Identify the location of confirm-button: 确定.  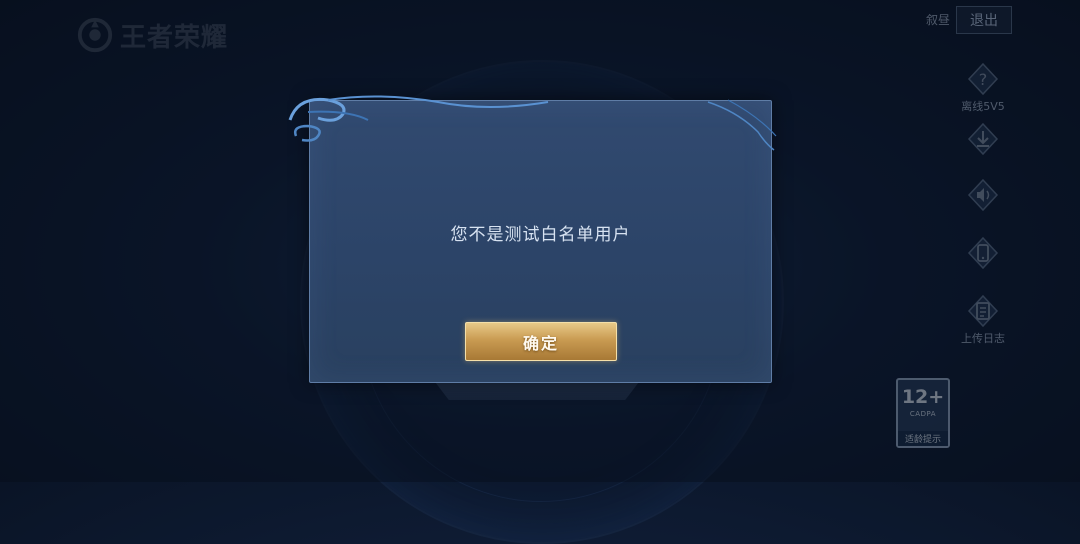
(541, 341).